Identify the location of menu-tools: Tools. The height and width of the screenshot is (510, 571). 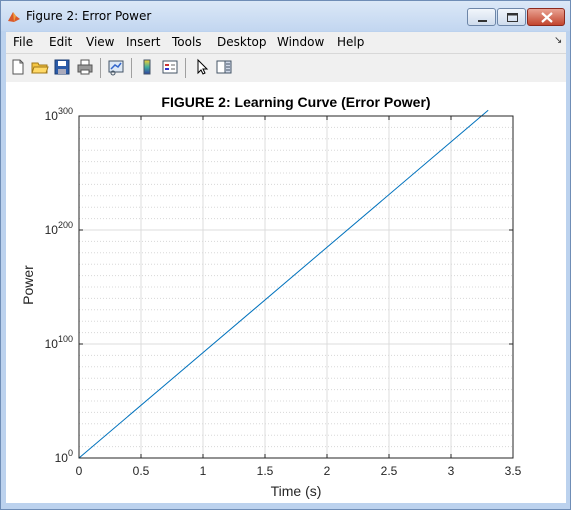
(187, 42).